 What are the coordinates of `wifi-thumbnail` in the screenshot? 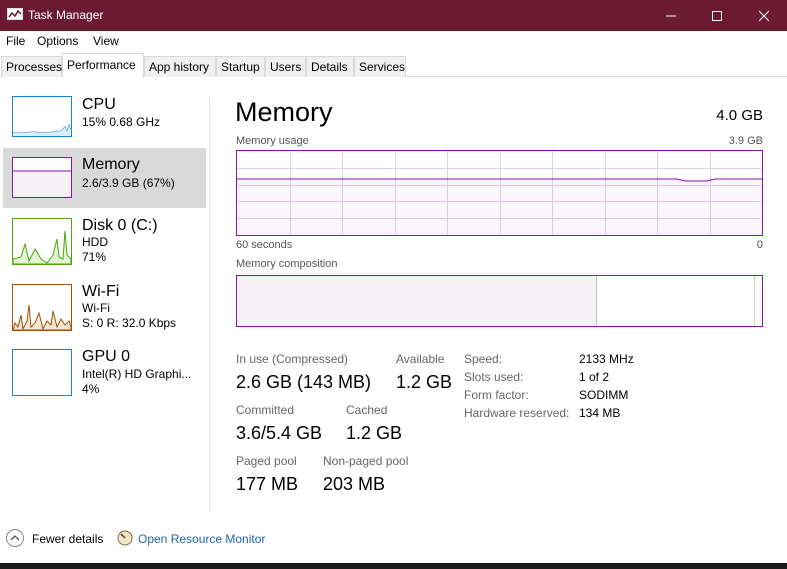 It's located at (42, 307).